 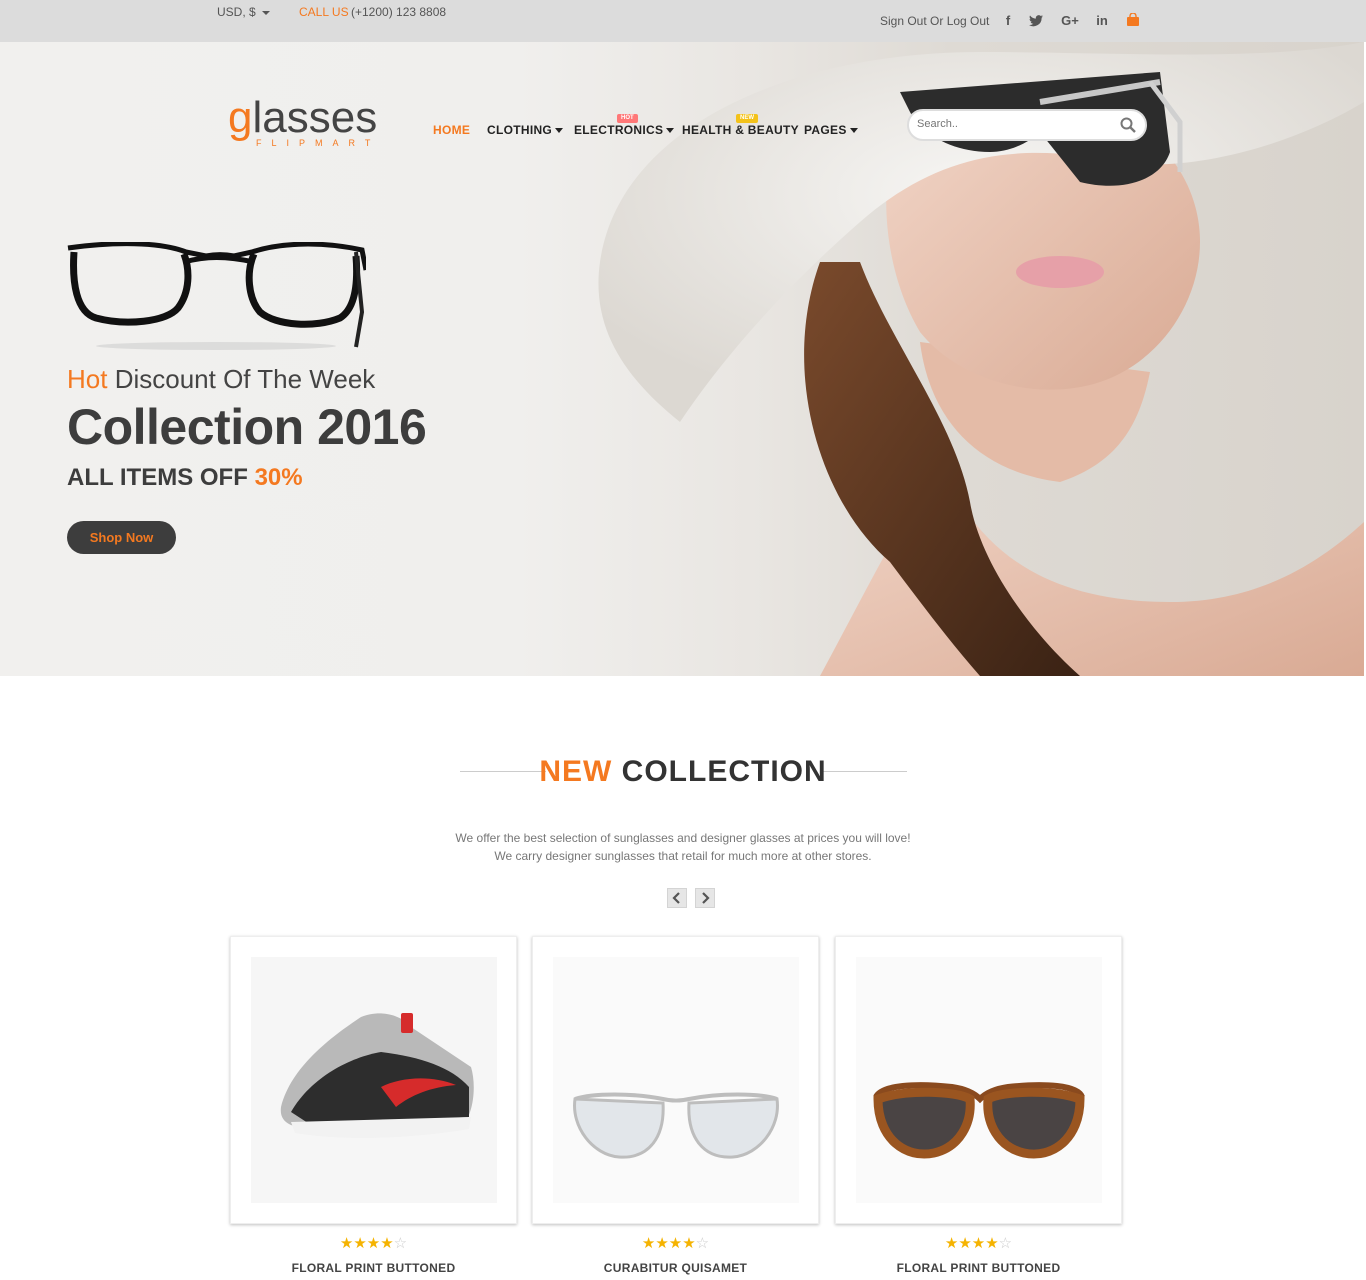 I want to click on nav-electronics: ELECTRONICS, so click(x=624, y=130).